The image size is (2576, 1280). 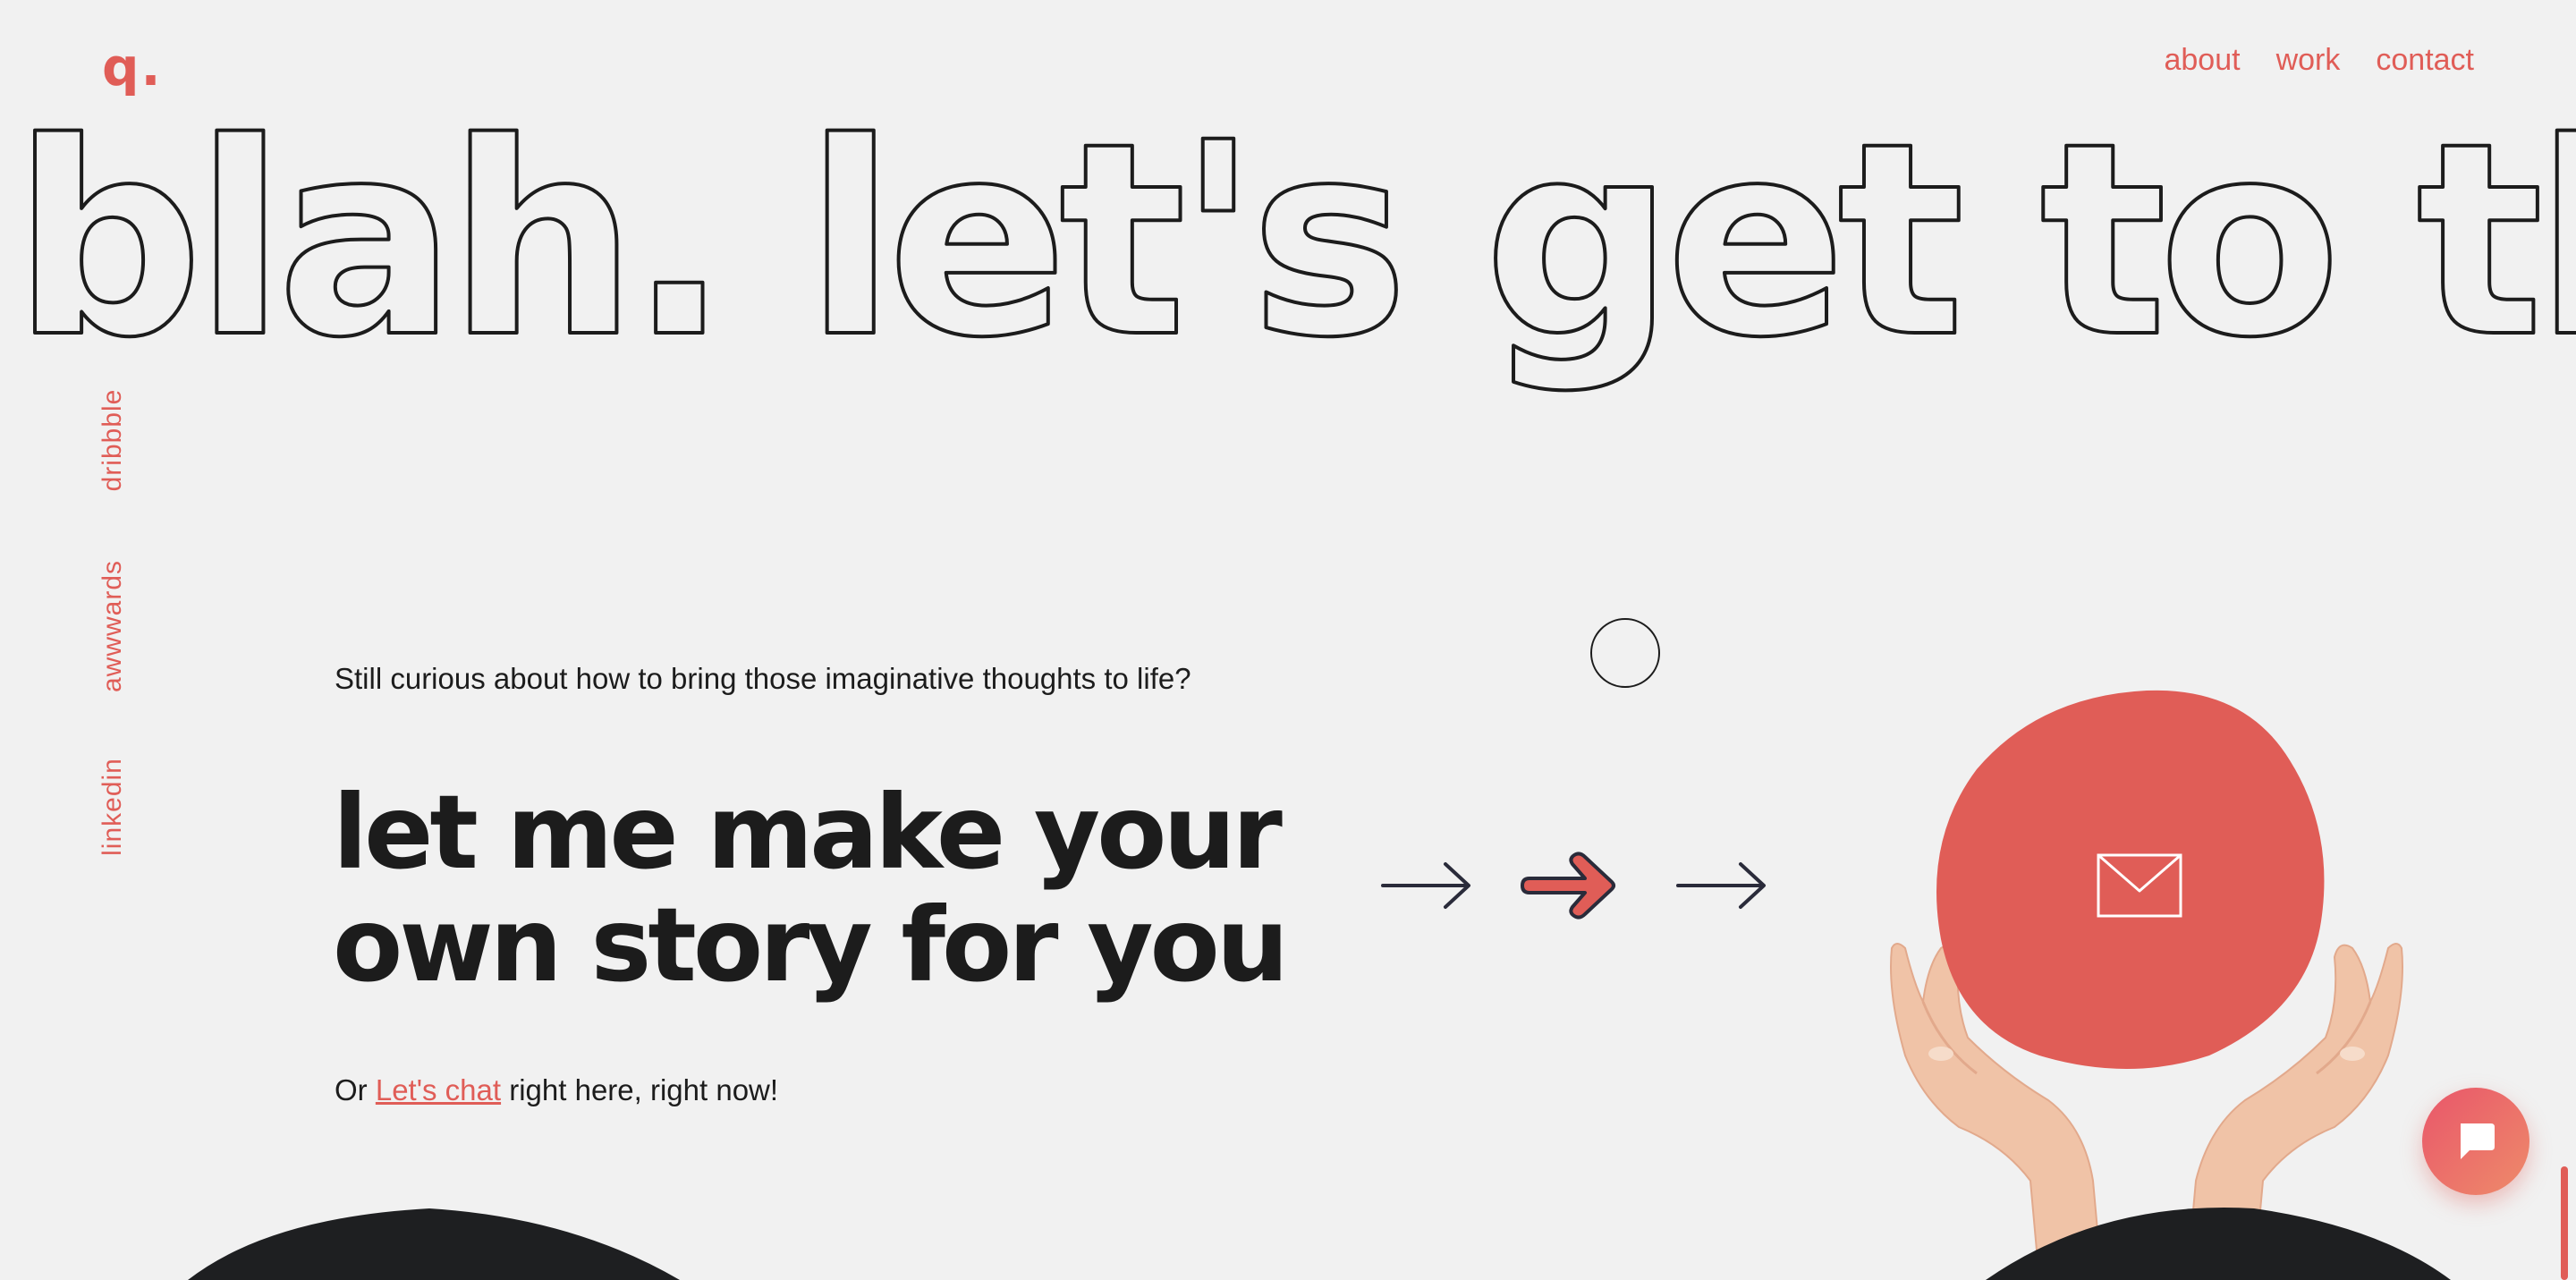 I want to click on social-awwwards-link: awwwards, so click(x=112, y=626).